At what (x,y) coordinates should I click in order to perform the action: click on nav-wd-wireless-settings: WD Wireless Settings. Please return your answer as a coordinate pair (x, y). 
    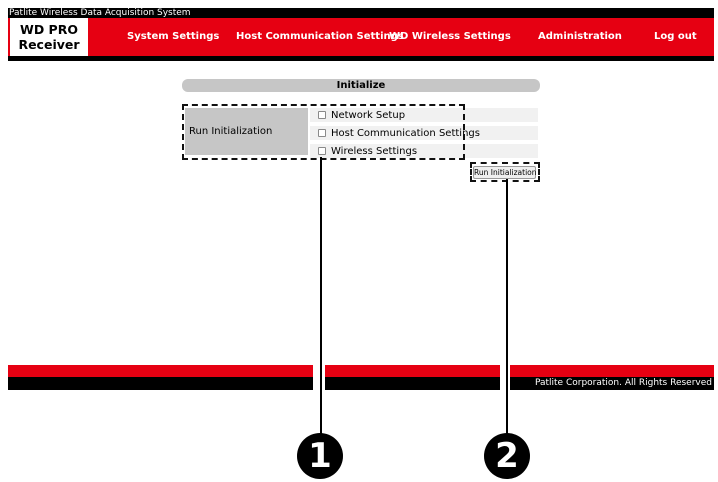
    Looking at the image, I should click on (450, 37).